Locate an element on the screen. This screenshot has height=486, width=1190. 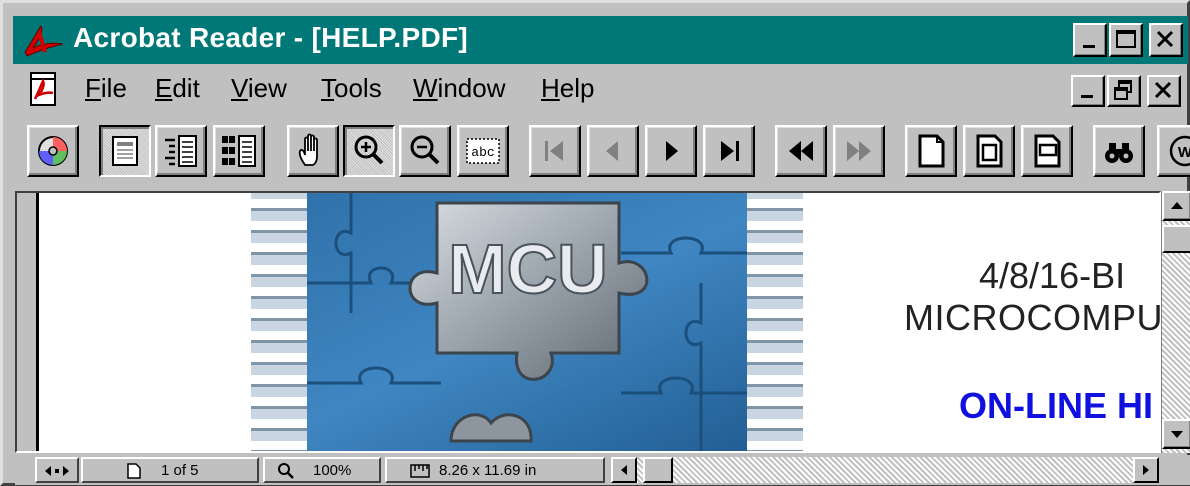
text-select-button: abc is located at coordinates (483, 151).